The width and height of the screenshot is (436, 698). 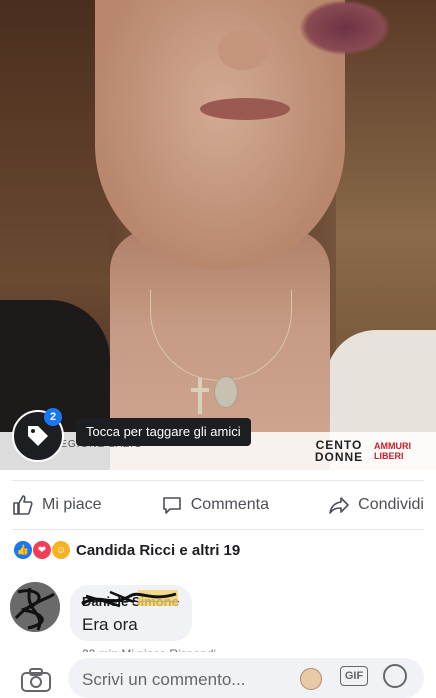 What do you see at coordinates (61, 550) in the screenshot?
I see `care-icon: ☺` at bounding box center [61, 550].